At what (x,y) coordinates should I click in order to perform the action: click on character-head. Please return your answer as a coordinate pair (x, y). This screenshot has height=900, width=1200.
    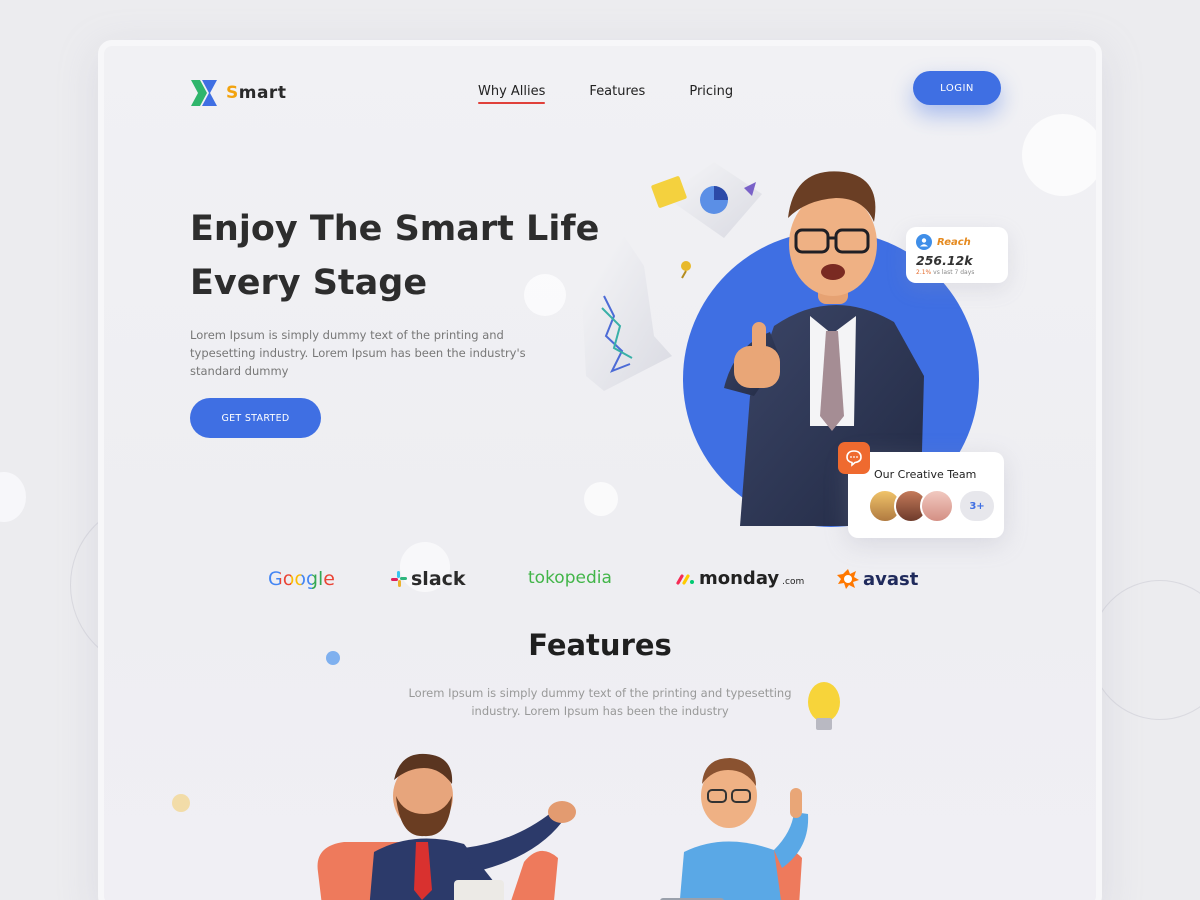
    Looking at the image, I should click on (833, 244).